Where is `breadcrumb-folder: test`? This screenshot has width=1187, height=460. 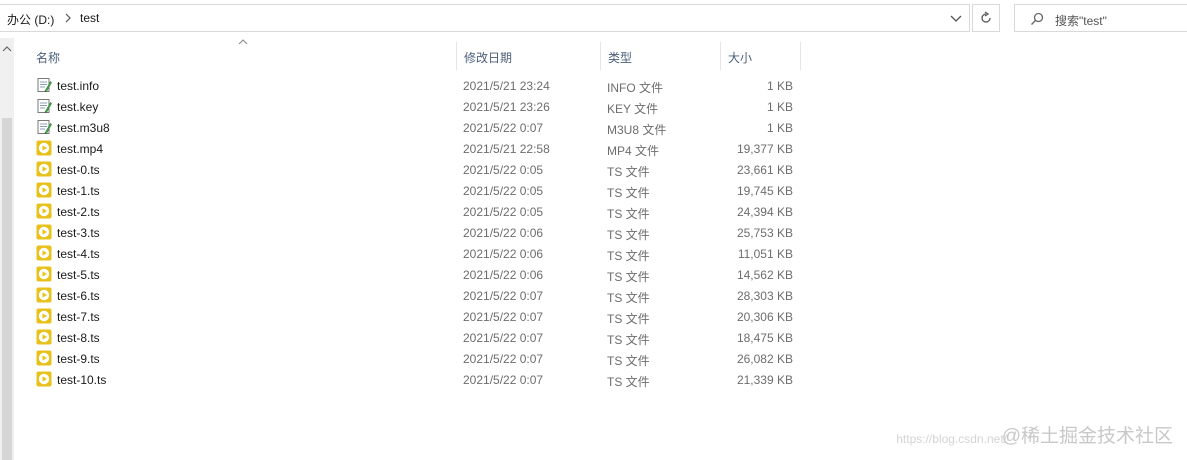
breadcrumb-folder: test is located at coordinates (89, 18).